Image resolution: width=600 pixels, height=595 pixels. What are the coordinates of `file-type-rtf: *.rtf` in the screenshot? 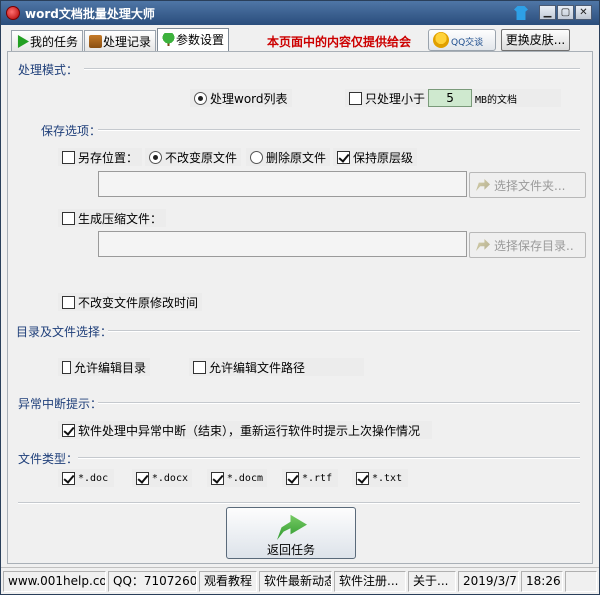 It's located at (310, 478).